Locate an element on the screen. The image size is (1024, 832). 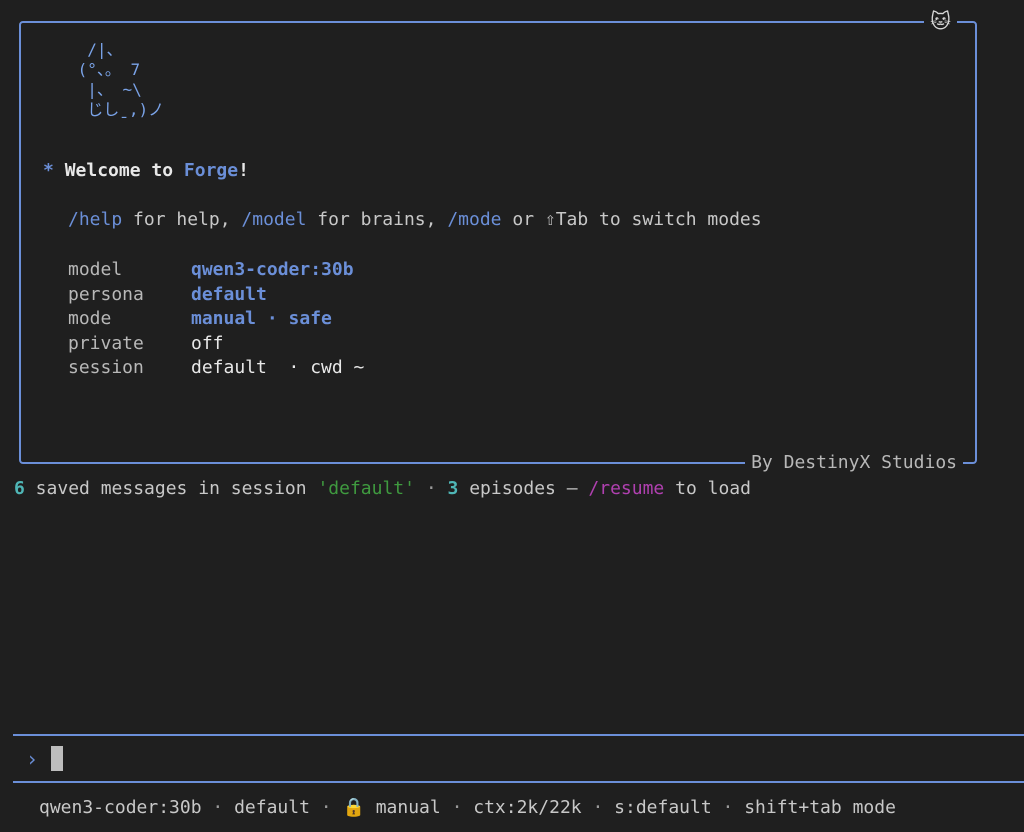
episodes-count: 3 is located at coordinates (453, 488).